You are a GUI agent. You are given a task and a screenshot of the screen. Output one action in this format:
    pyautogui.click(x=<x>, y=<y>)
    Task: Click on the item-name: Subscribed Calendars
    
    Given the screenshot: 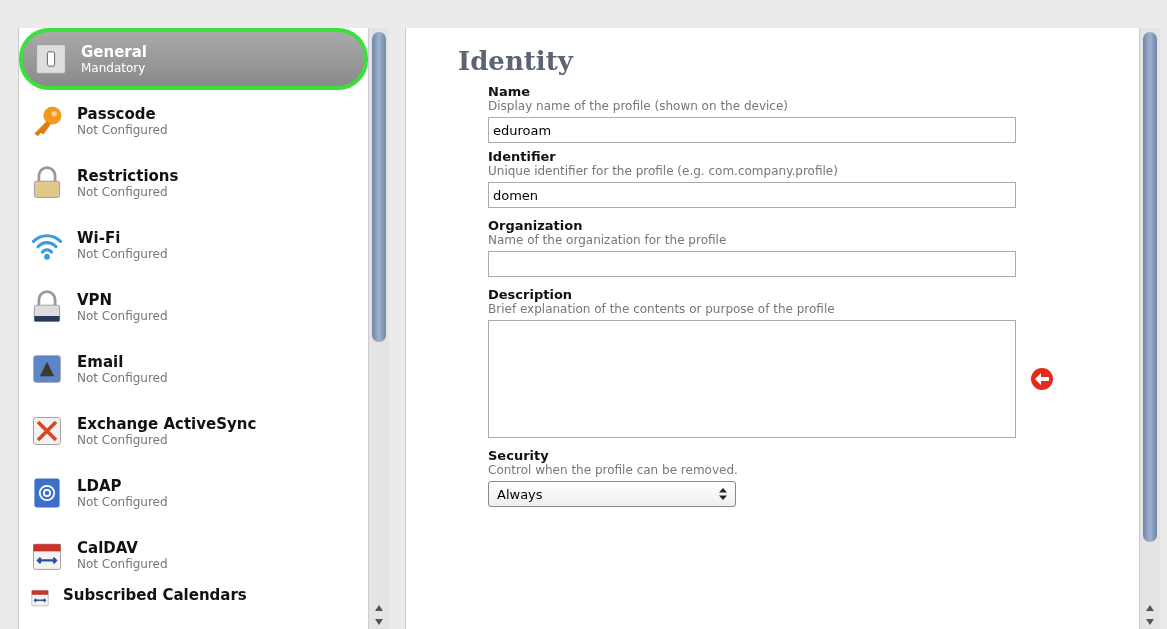 What is the action you would take?
    pyautogui.click(x=155, y=595)
    